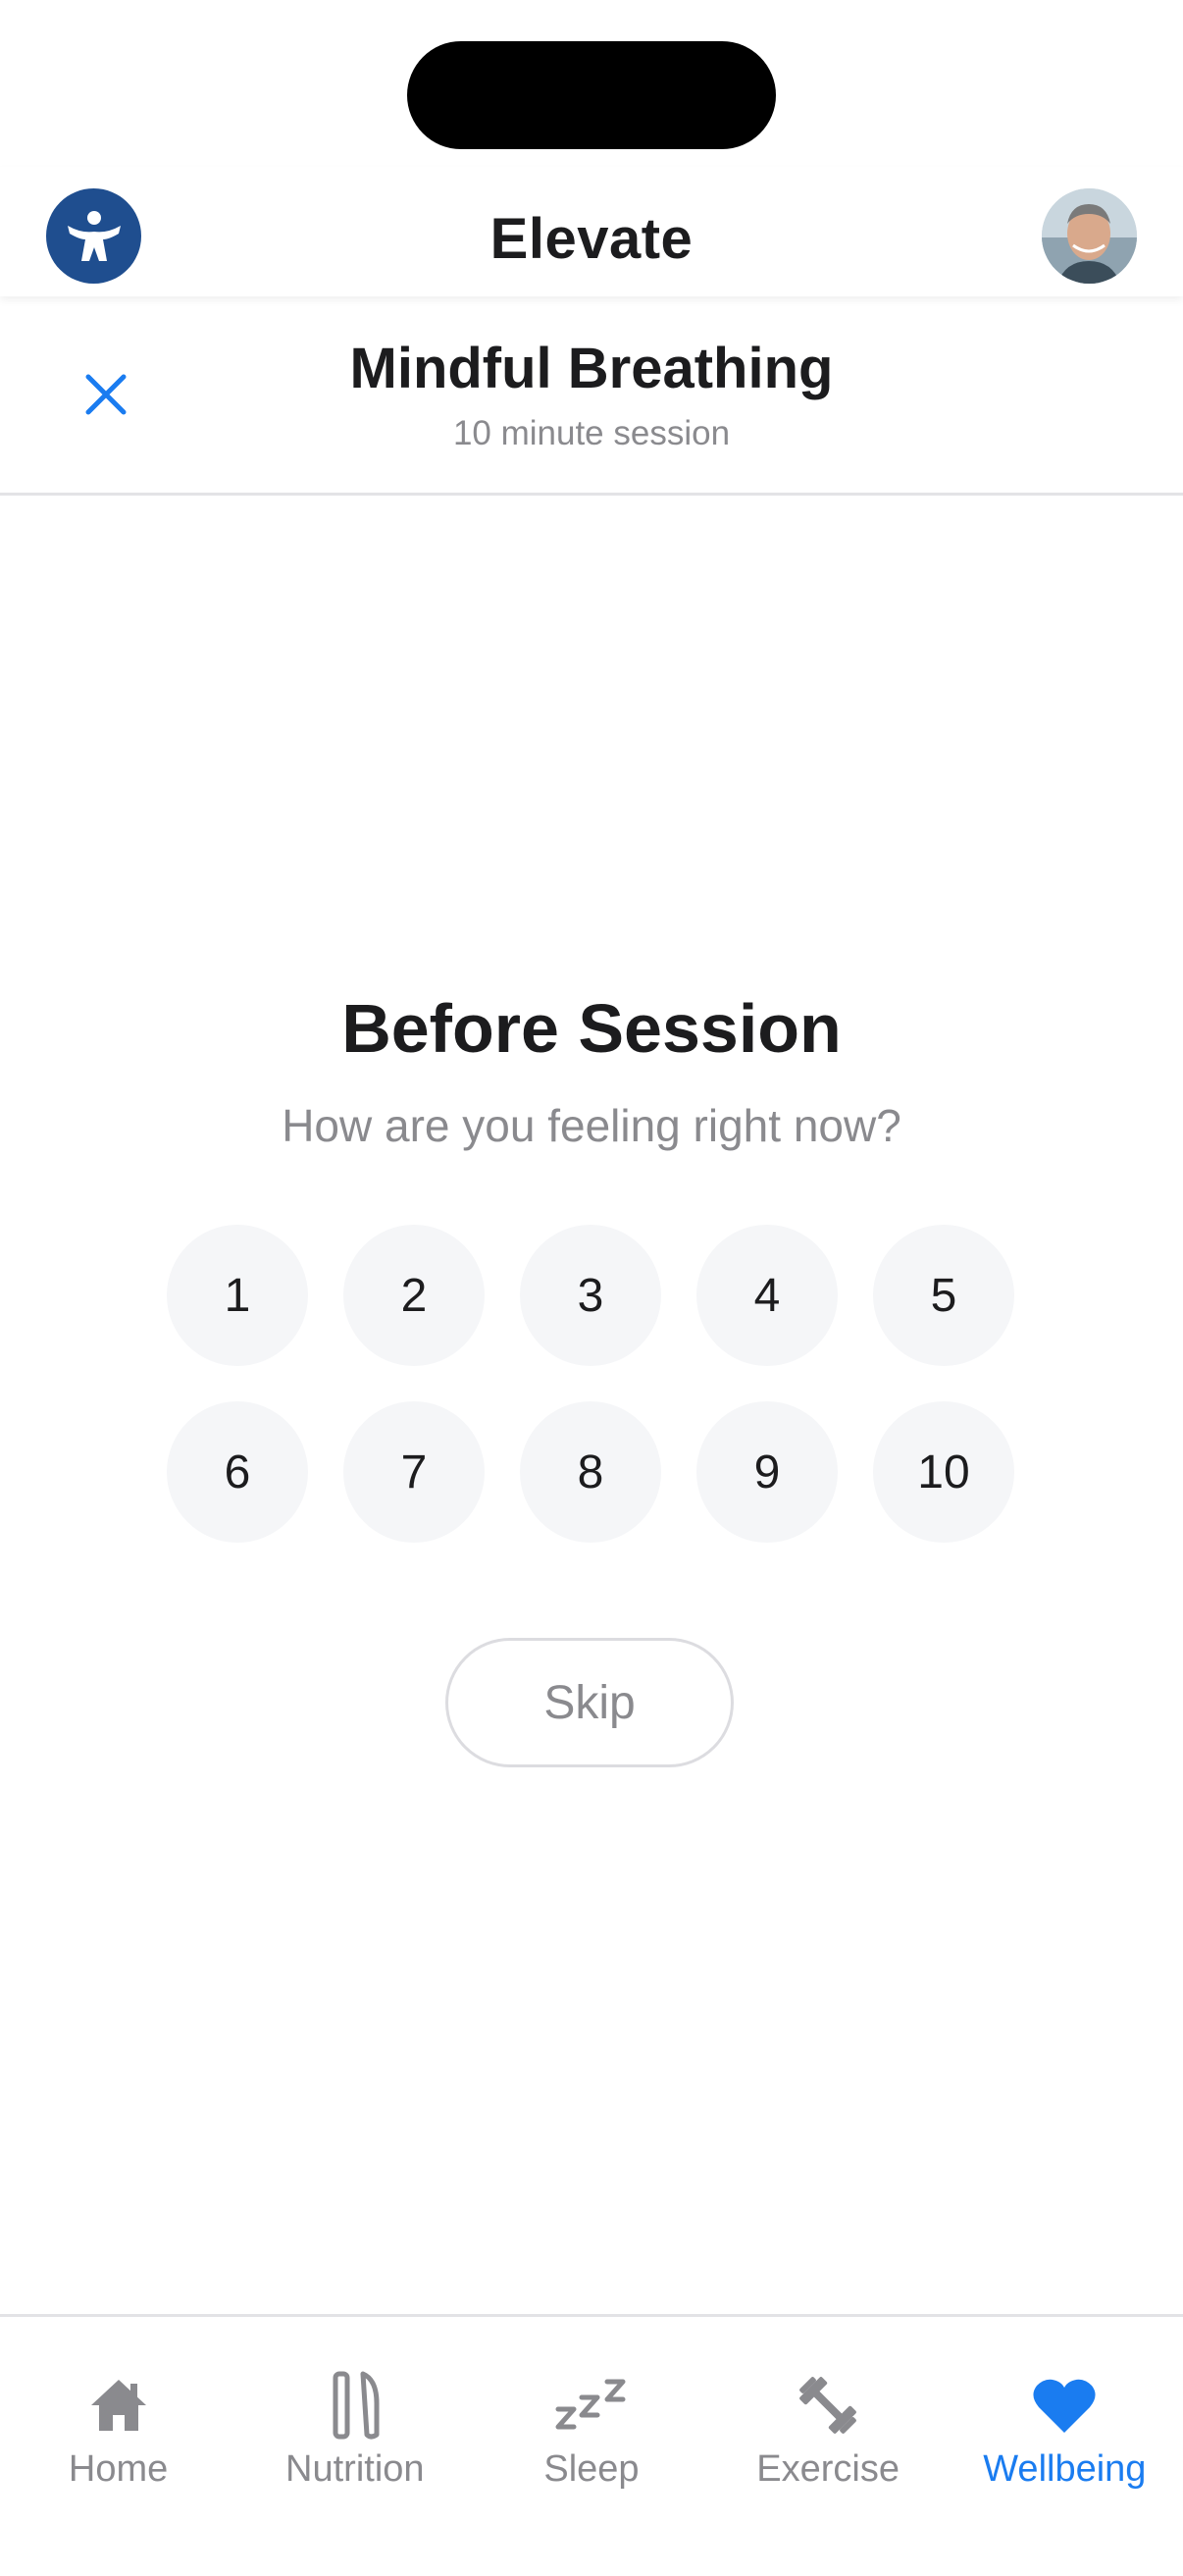 The height and width of the screenshot is (2576, 1183). I want to click on nav-item-sleep: Sleep, so click(591, 2446).